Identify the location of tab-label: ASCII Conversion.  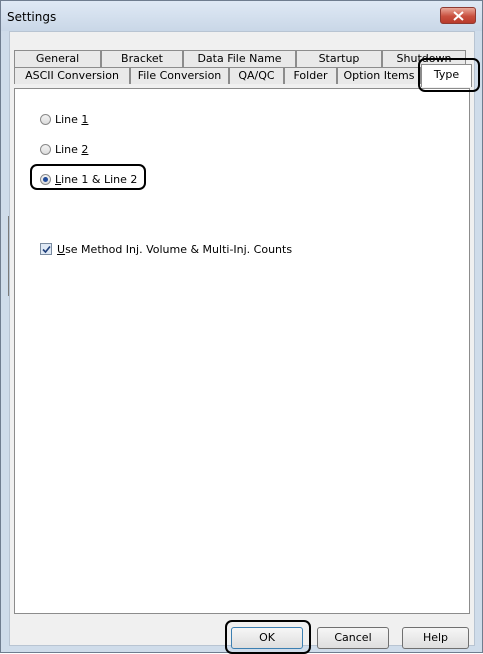
(72, 75).